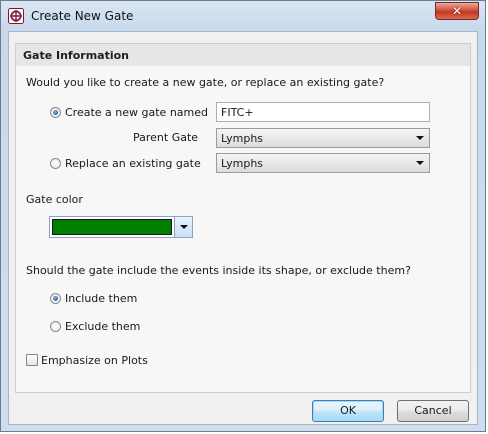 Image resolution: width=488 pixels, height=434 pixels. What do you see at coordinates (166, 137) in the screenshot?
I see `parent-gate-label: Parent Gate` at bounding box center [166, 137].